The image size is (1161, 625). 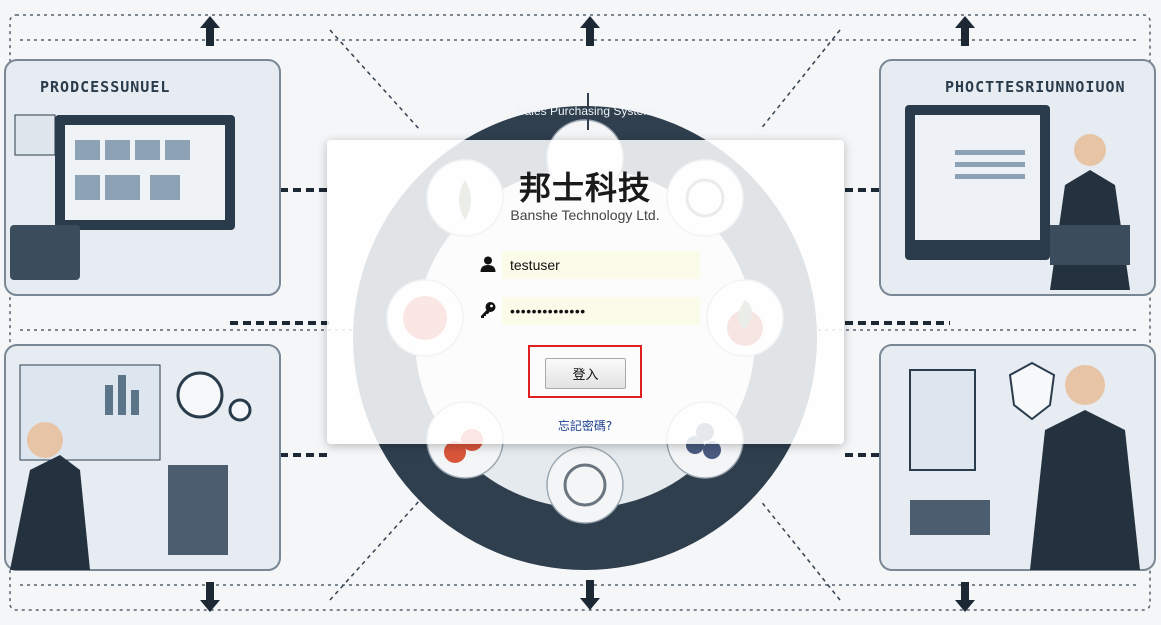 I want to click on right-panel-title: PHOCTTESRIUNNOIUON, so click(x=1035, y=87).